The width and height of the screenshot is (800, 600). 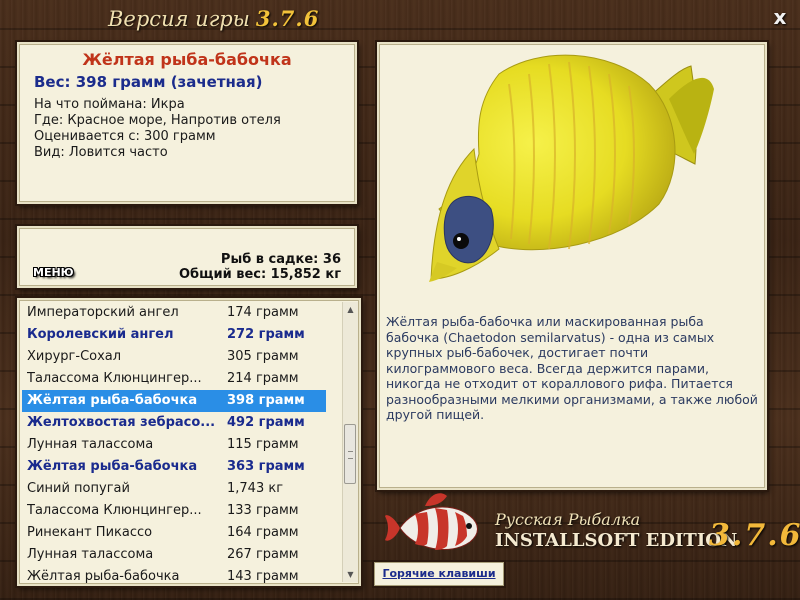 I want to click on catch-fish-weight: 272 грамм, so click(x=266, y=334).